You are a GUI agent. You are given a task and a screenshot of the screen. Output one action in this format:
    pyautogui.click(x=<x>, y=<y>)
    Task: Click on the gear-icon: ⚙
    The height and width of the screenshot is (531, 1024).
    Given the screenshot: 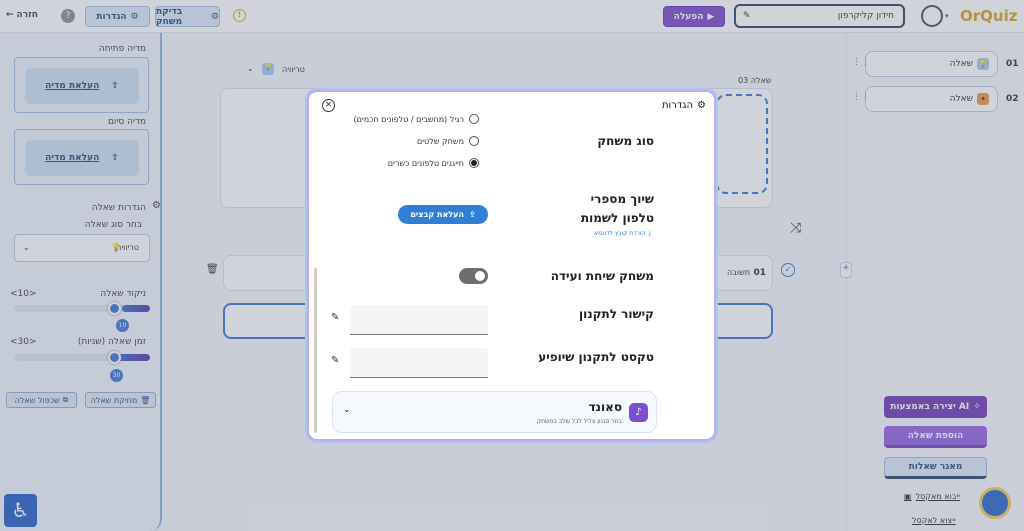 What is the action you would take?
    pyautogui.click(x=701, y=105)
    